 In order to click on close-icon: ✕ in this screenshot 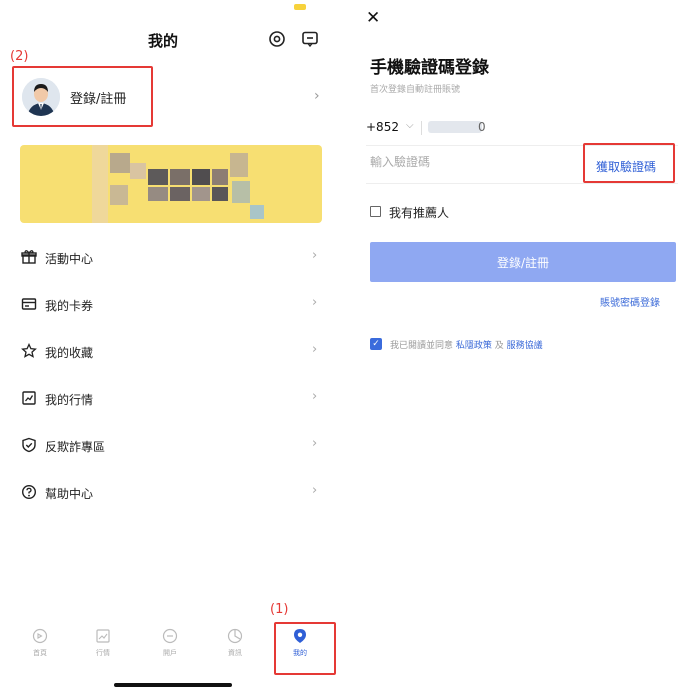, I will do `click(373, 18)`.